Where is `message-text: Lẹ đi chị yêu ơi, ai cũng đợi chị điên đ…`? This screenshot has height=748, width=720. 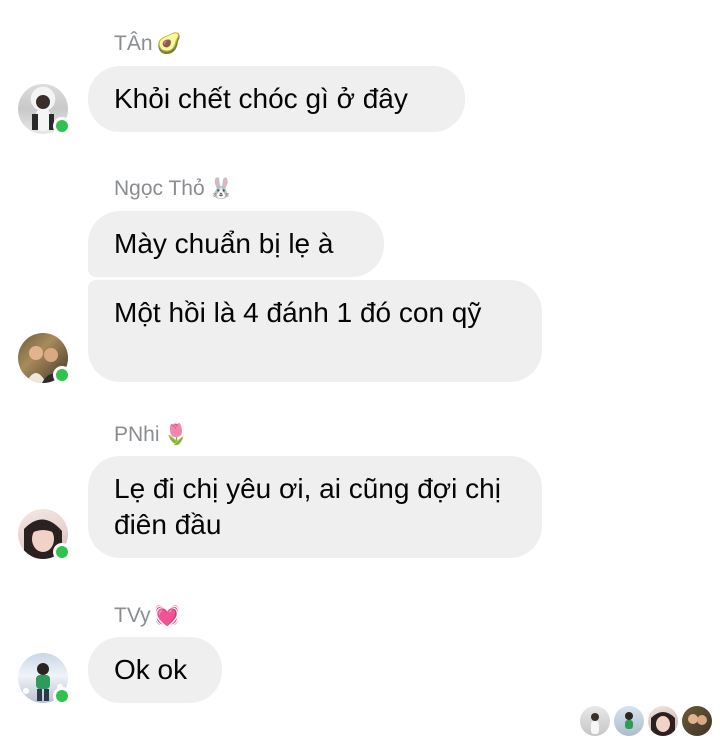
message-text: Lẹ đi chị yêu ơi, ai cũng đợi chị điên đ… is located at coordinates (307, 506).